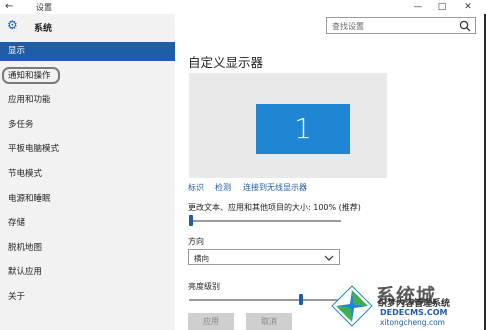  Describe the element at coordinates (392, 26) in the screenshot. I see `search-input` at that location.